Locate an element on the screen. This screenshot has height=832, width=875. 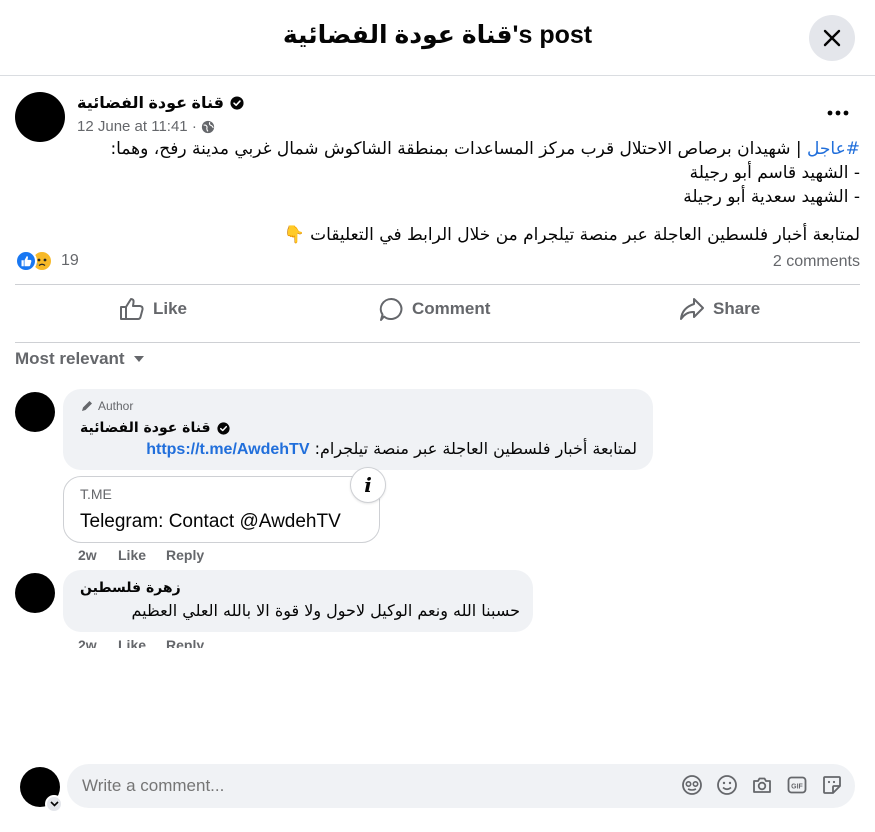
post-time: 12 June at 11:41 · is located at coordinates (137, 126).